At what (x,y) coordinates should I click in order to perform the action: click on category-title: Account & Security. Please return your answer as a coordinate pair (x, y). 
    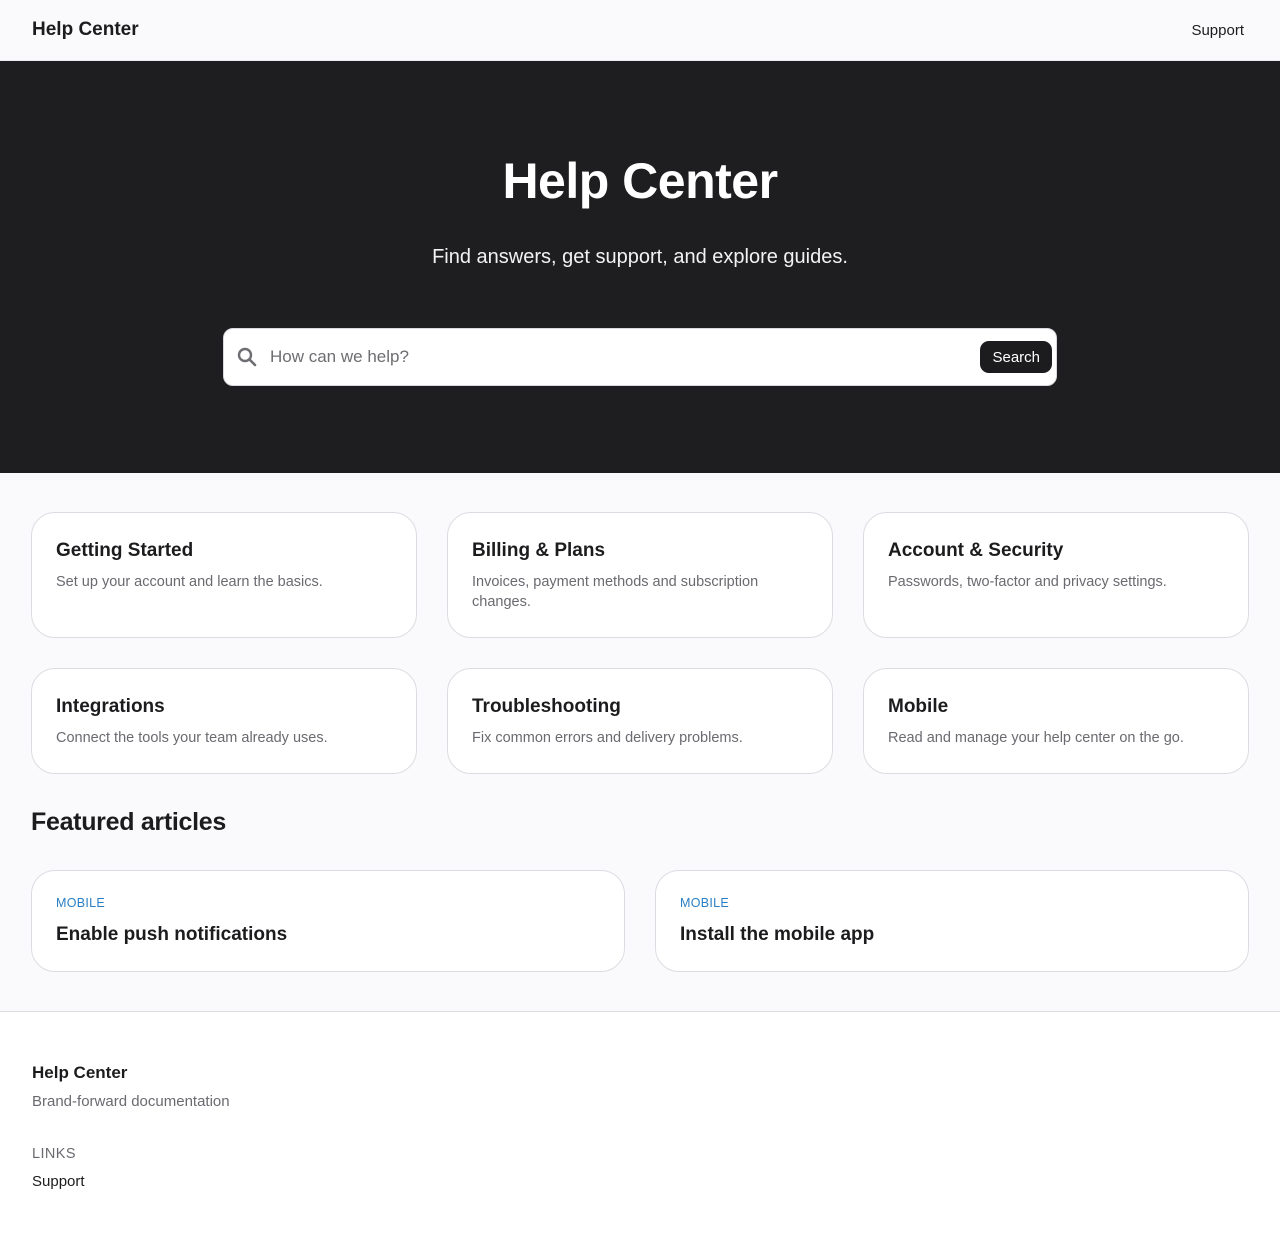
    Looking at the image, I should click on (976, 550).